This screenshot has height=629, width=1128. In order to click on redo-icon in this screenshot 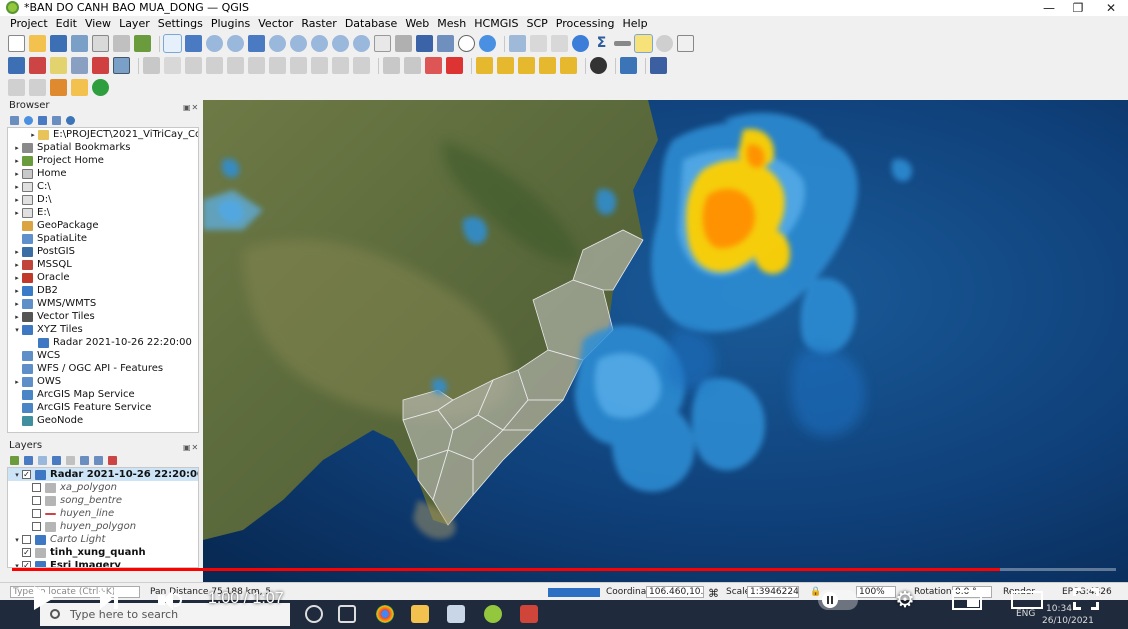, I will do `click(361, 65)`.